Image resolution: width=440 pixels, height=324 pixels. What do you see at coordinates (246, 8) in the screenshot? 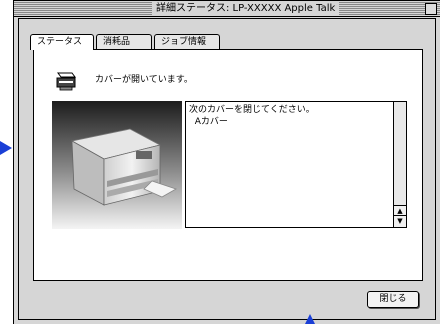
I see `window-title: 詳細ステータス: LP-XXXXX Apple Talk` at bounding box center [246, 8].